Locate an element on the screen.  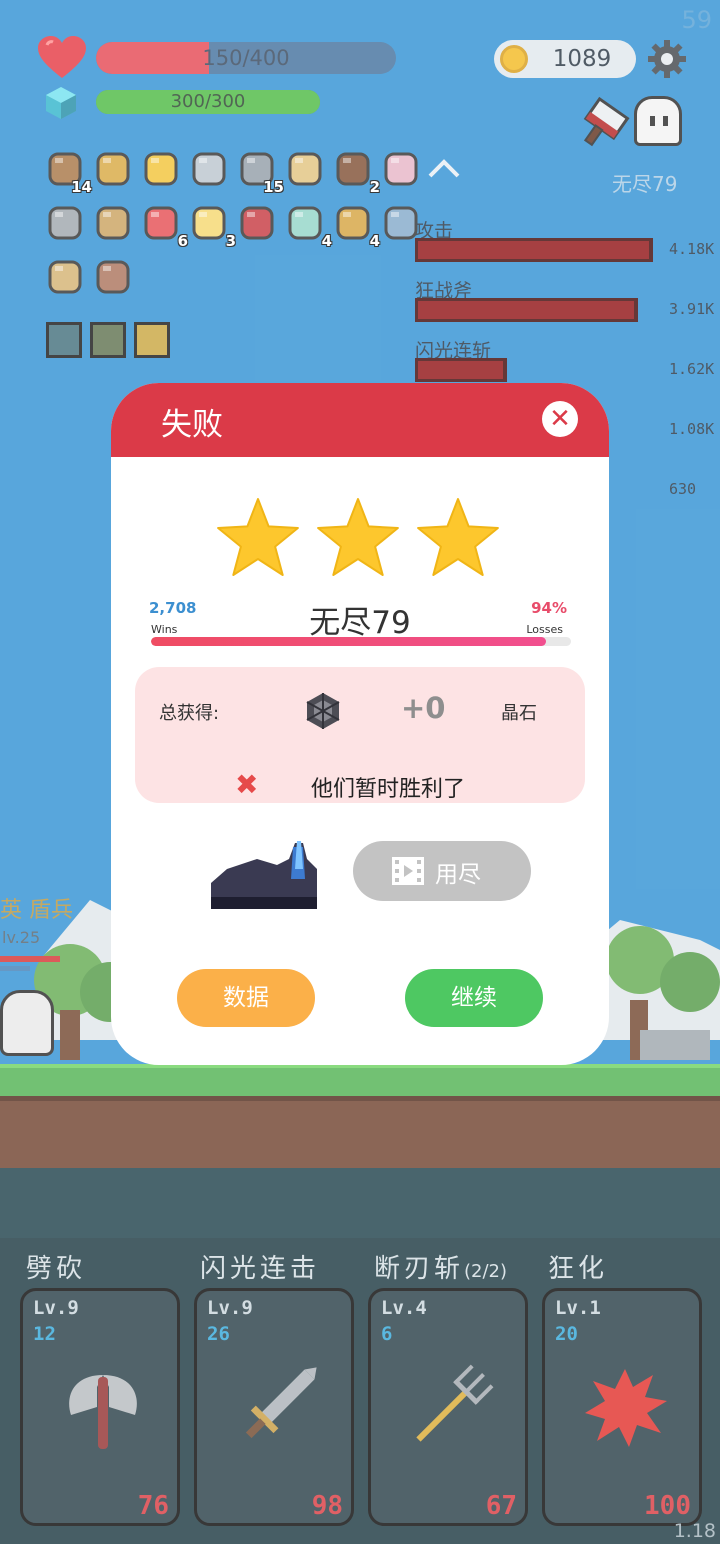
watch-video-button: 用尽 is located at coordinates (442, 871).